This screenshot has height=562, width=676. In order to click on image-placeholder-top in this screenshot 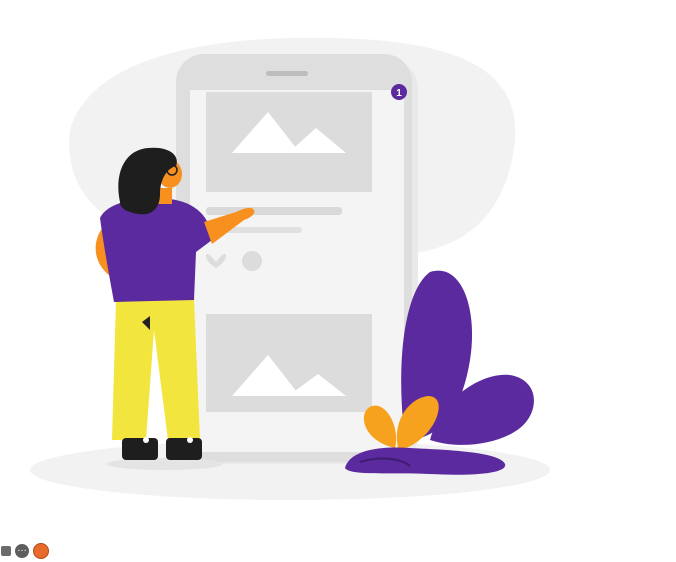, I will do `click(289, 142)`.